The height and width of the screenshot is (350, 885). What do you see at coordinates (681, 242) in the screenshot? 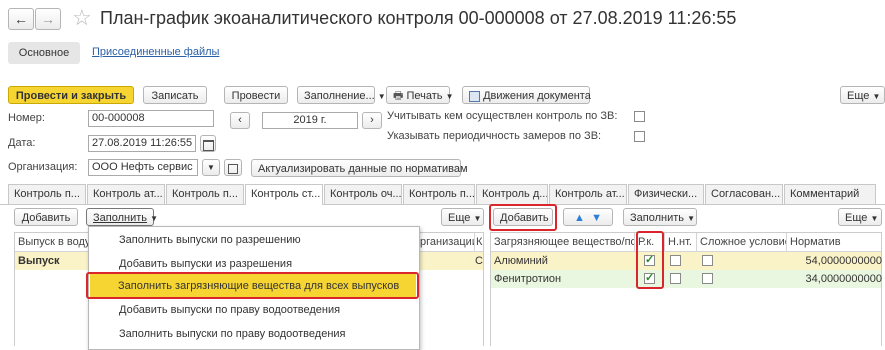
I see `right-col-nnt: Н.нт.` at bounding box center [681, 242].